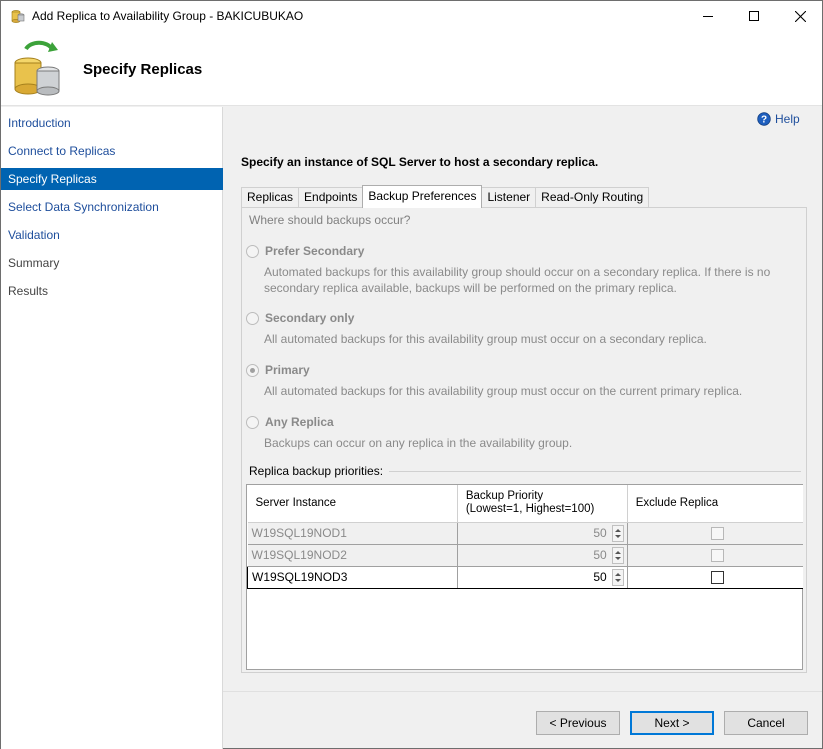  I want to click on tab-listener: Listener, so click(509, 197).